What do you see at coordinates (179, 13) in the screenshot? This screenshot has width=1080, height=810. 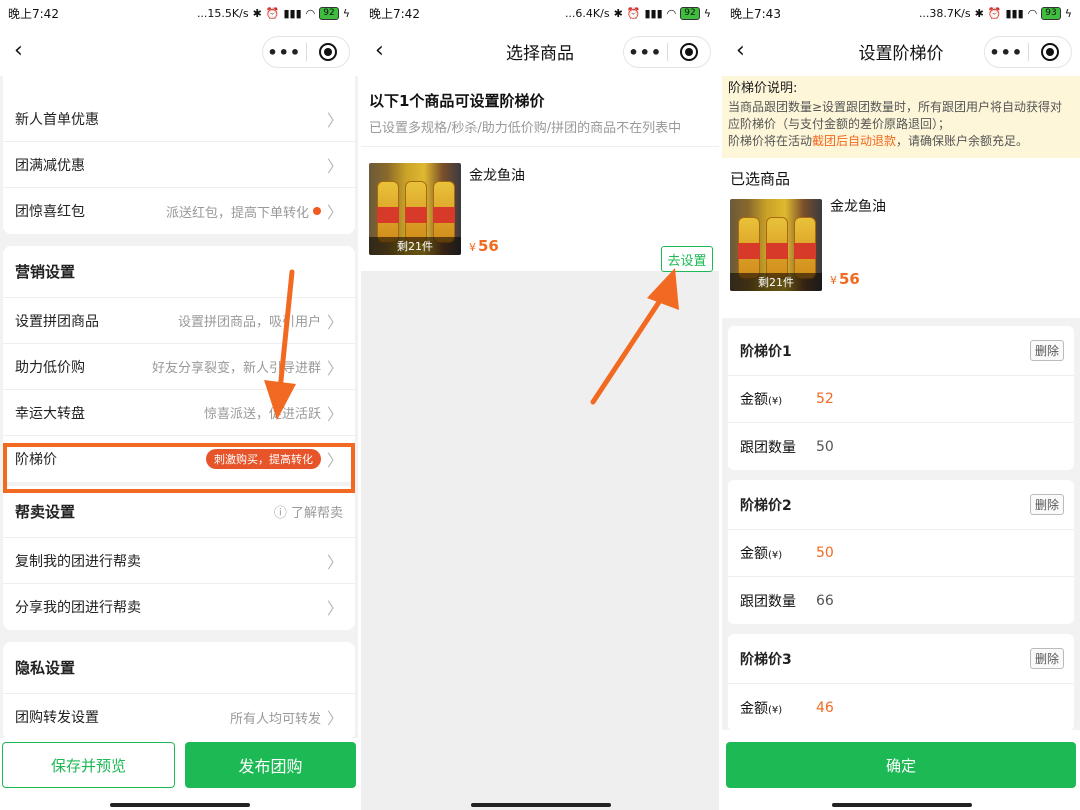 I see `status-bar: 晚上7:42 ...15.5K/s ✱ ⏰ ▮▮▮ ◠ 92 ϟ` at bounding box center [179, 13].